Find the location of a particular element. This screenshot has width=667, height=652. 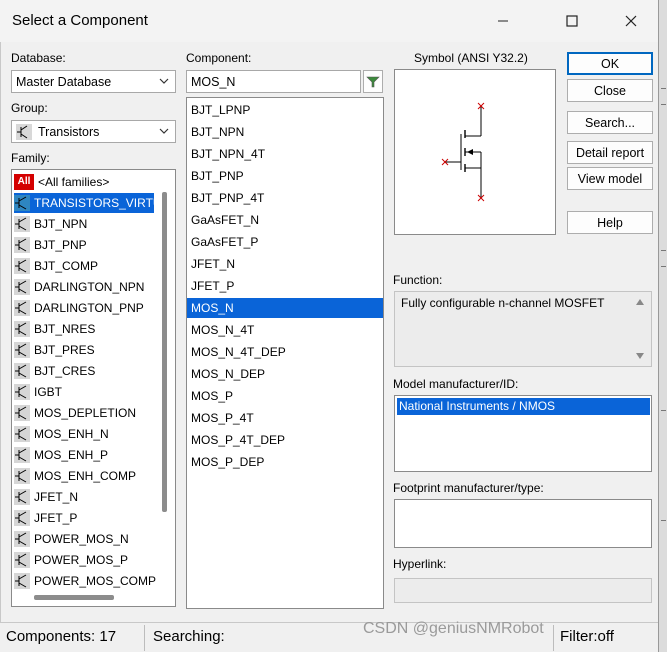

family-item-label: MOS_DEPLETION is located at coordinates (85, 413).